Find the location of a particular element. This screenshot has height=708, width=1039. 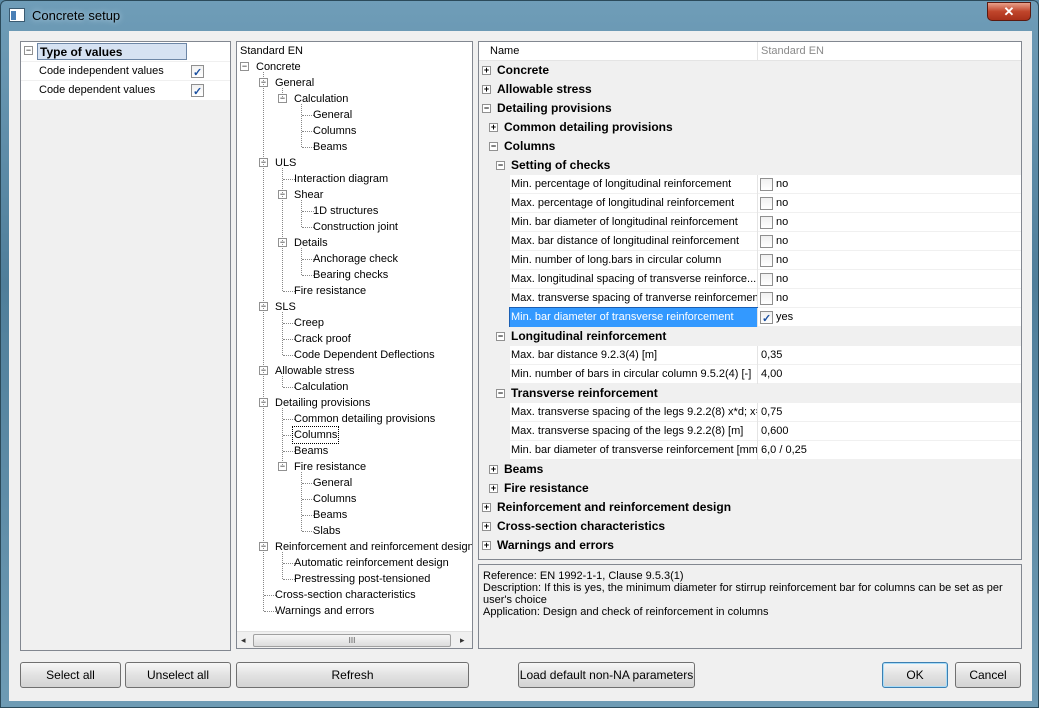

unselect-all-button: Unselect all is located at coordinates (178, 675).